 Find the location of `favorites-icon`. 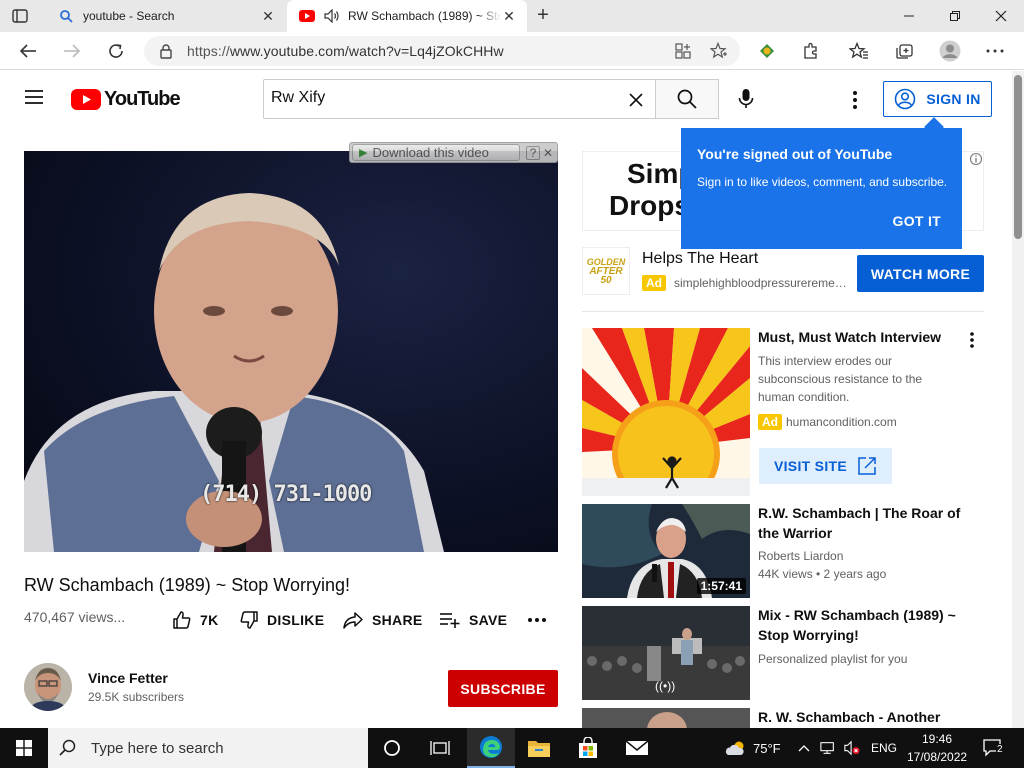

favorites-icon is located at coordinates (859, 51).